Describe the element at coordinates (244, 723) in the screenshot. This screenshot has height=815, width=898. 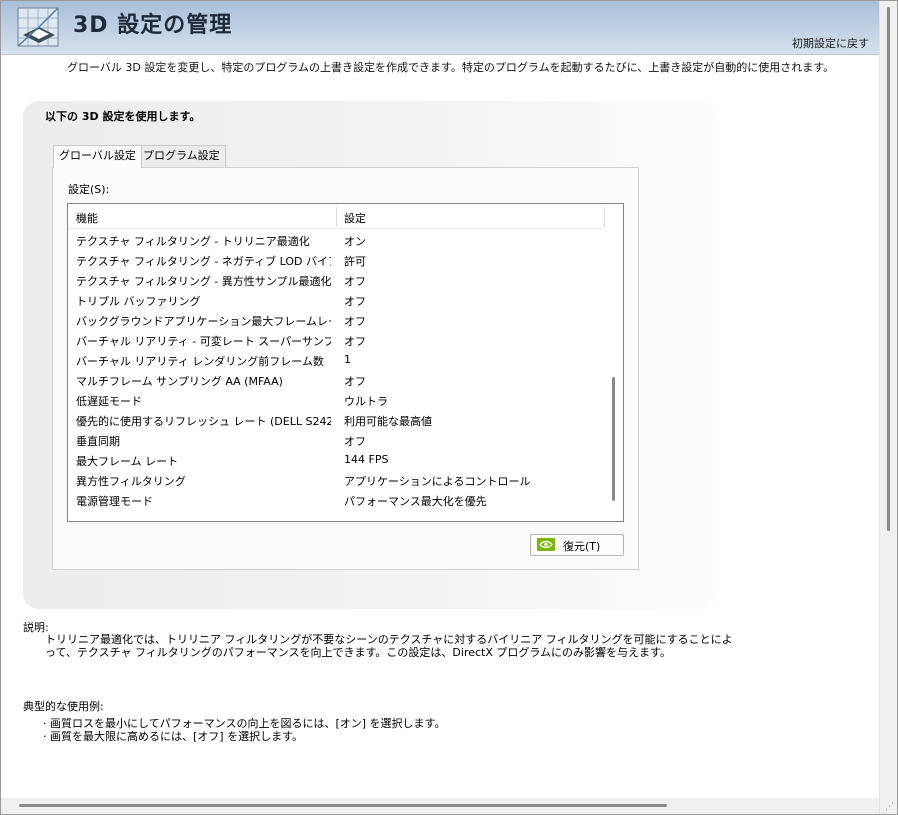
I see `usage-item: · 画質ロスを最小にしてパフォーマンスの向上を図るには、[オン] を選択します。` at that location.